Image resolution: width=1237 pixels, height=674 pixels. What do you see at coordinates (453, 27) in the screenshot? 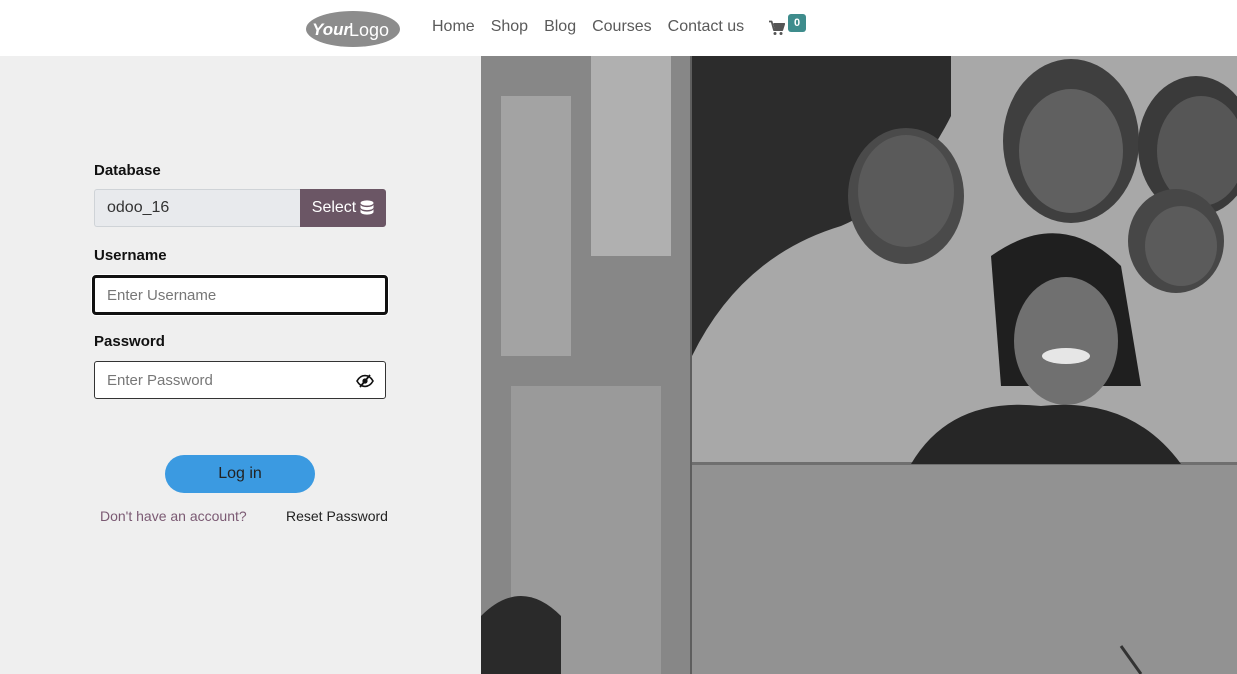
I see `nav-home: Home` at bounding box center [453, 27].